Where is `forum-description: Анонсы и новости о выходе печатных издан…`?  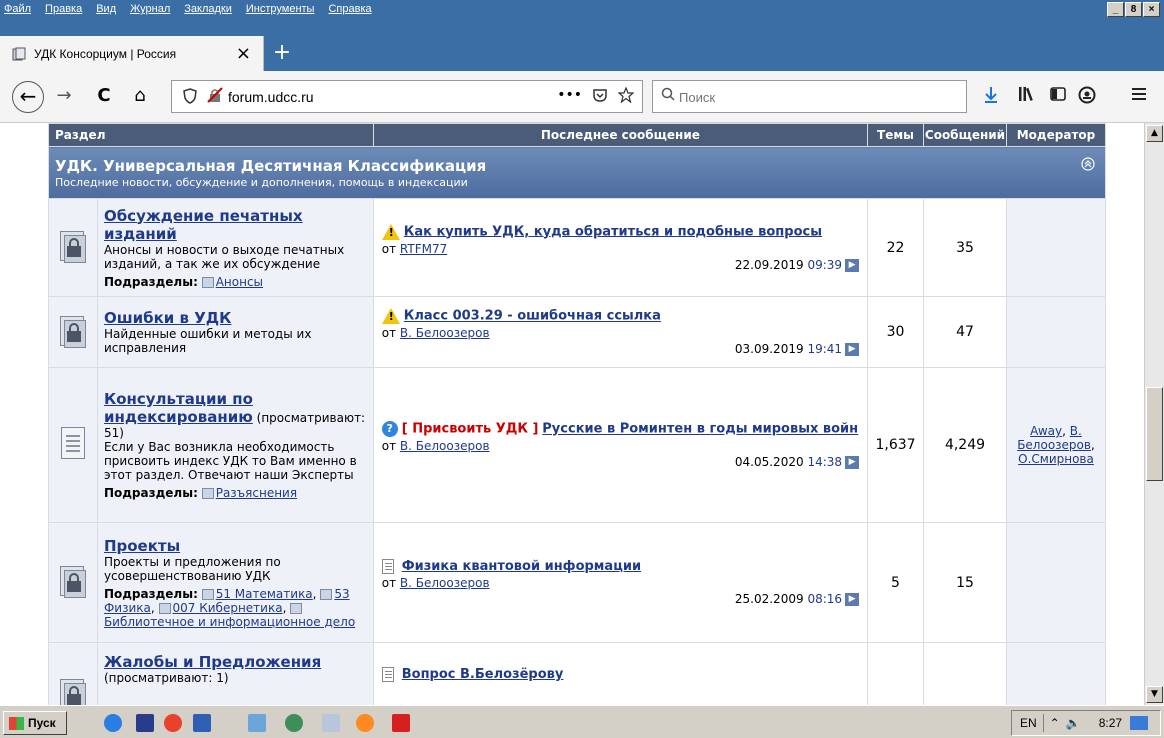
forum-description: Анонсы и новости о выходе печатных издан… is located at coordinates (224, 256).